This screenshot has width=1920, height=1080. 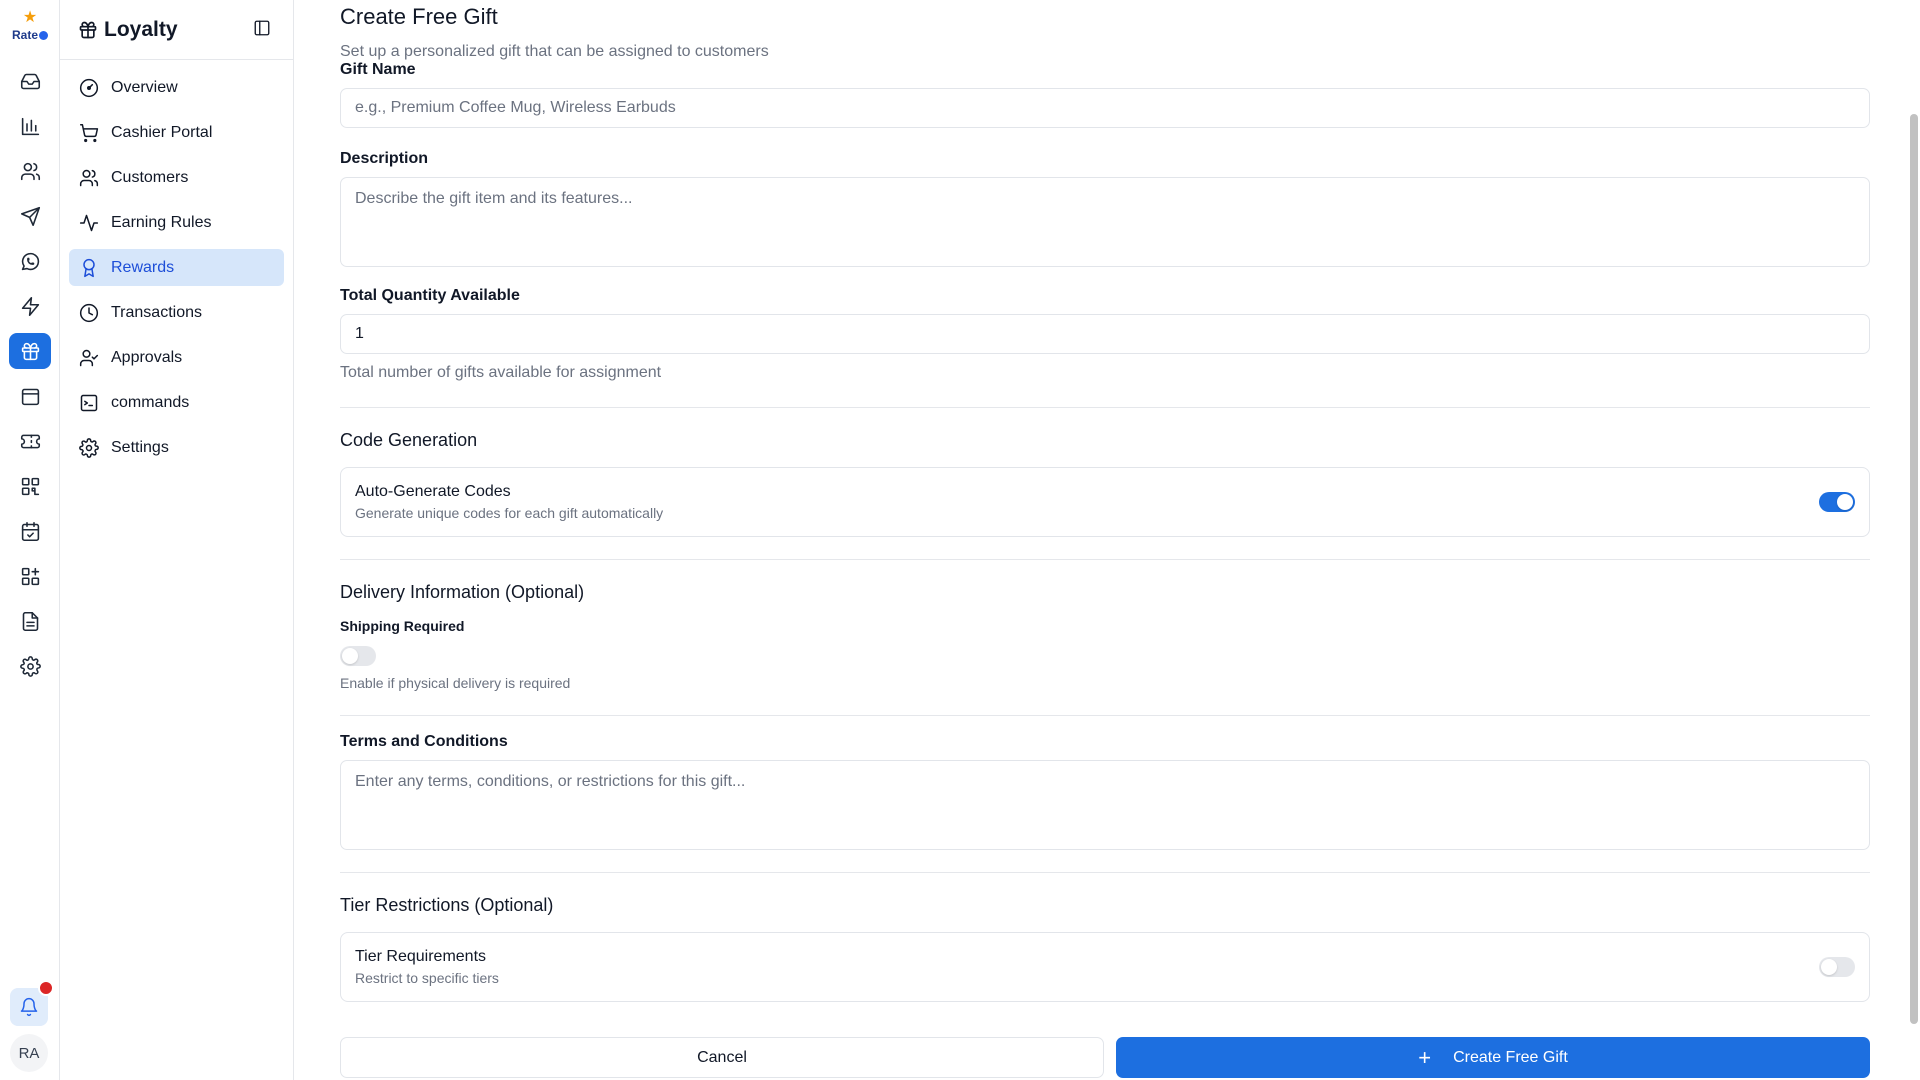 What do you see at coordinates (143, 267) in the screenshot?
I see `sidebar-item-label: Rewards` at bounding box center [143, 267].